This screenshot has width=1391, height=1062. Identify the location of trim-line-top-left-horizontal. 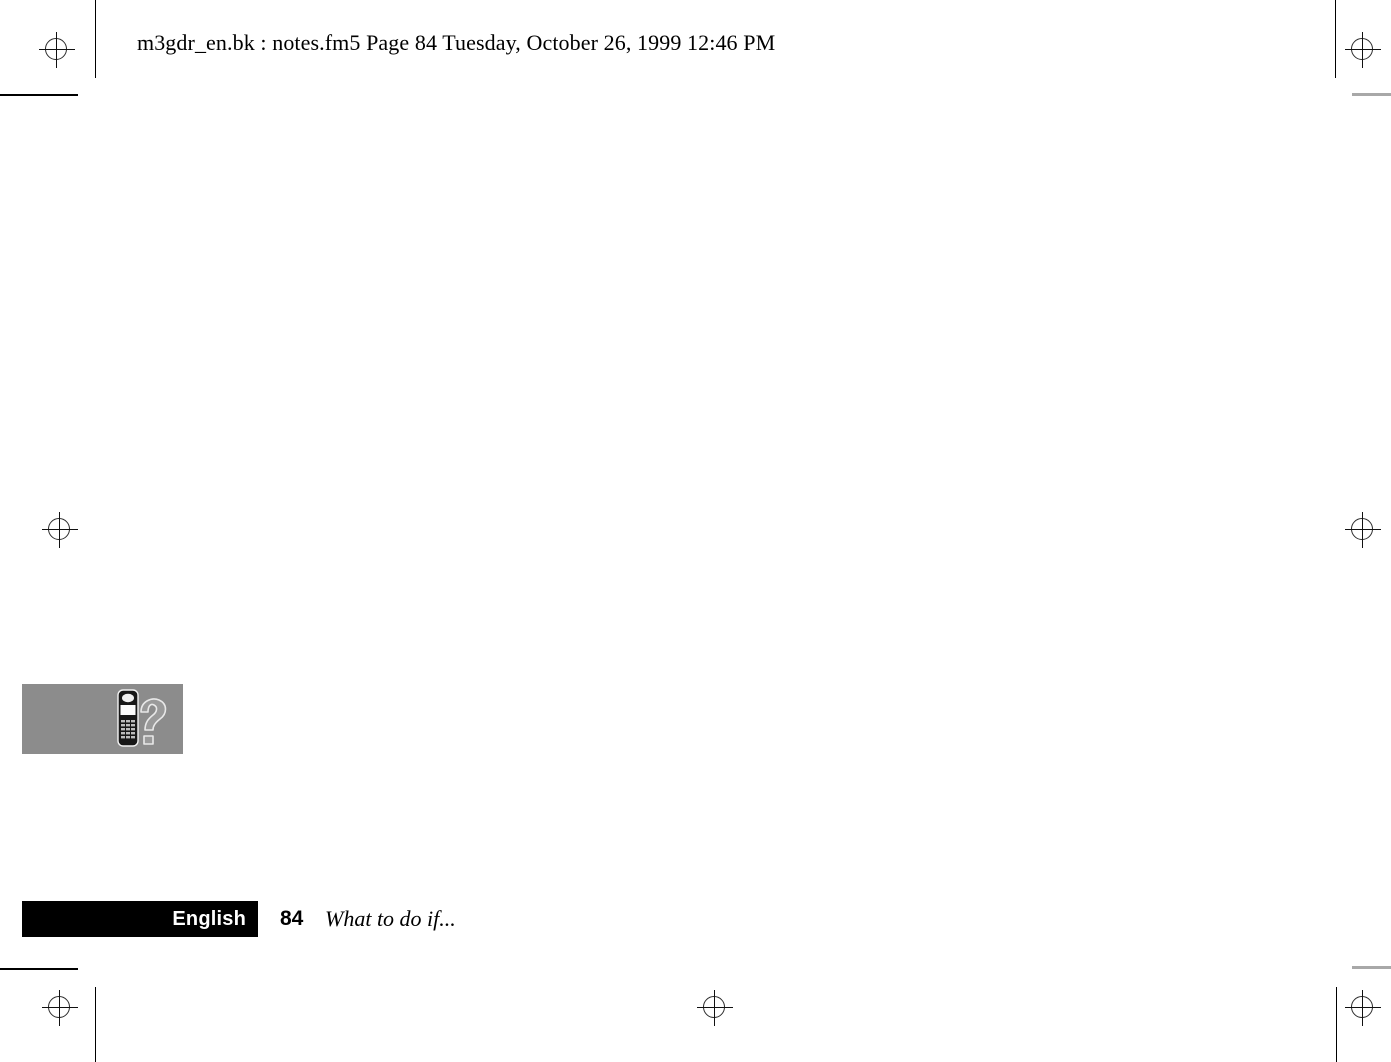
(39, 95).